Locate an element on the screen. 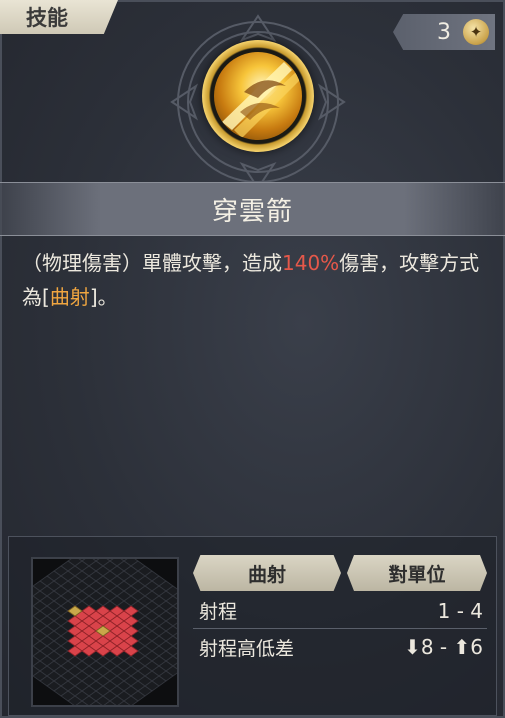 Image resolution: width=505 pixels, height=718 pixels. skill-name: 穿雲箭 is located at coordinates (252, 211).